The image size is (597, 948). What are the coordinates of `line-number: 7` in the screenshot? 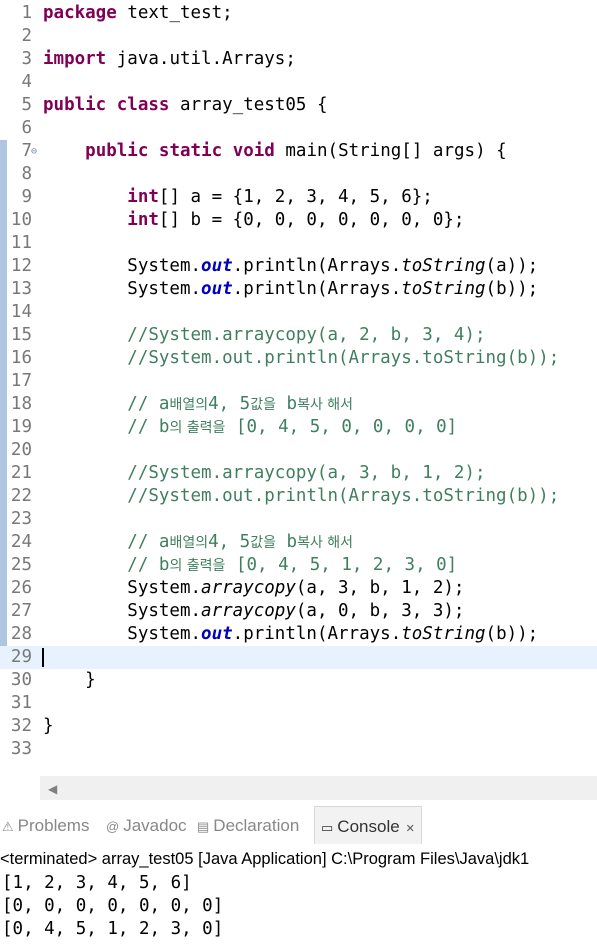 It's located at (26, 151).